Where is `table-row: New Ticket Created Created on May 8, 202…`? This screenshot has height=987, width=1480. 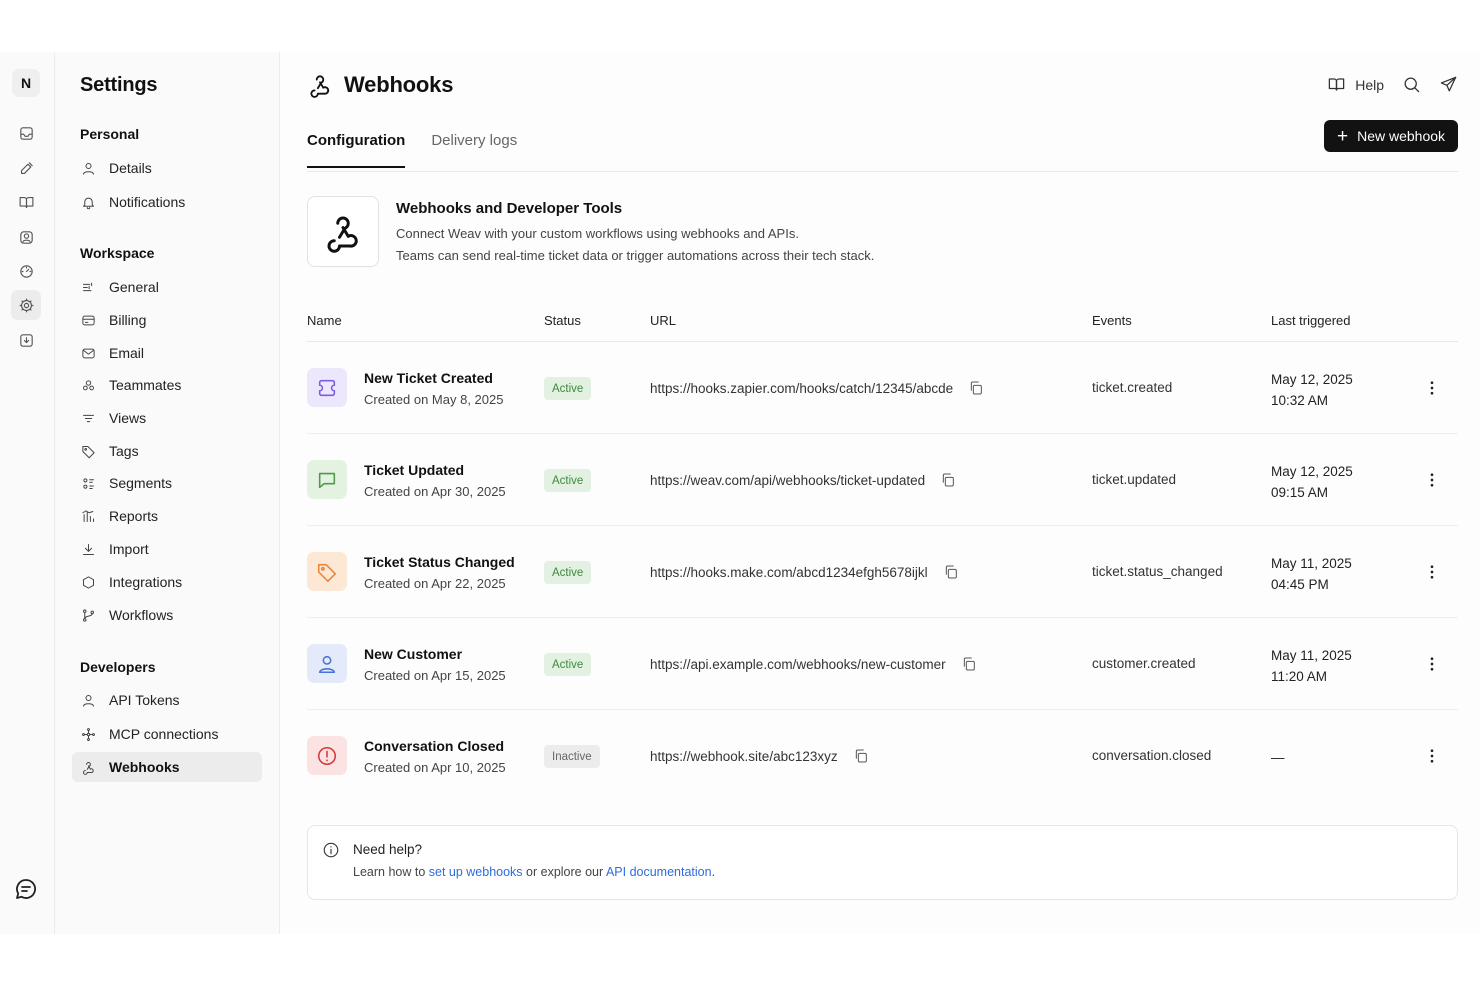
table-row: New Ticket Created Created on May 8, 202… is located at coordinates (882, 388).